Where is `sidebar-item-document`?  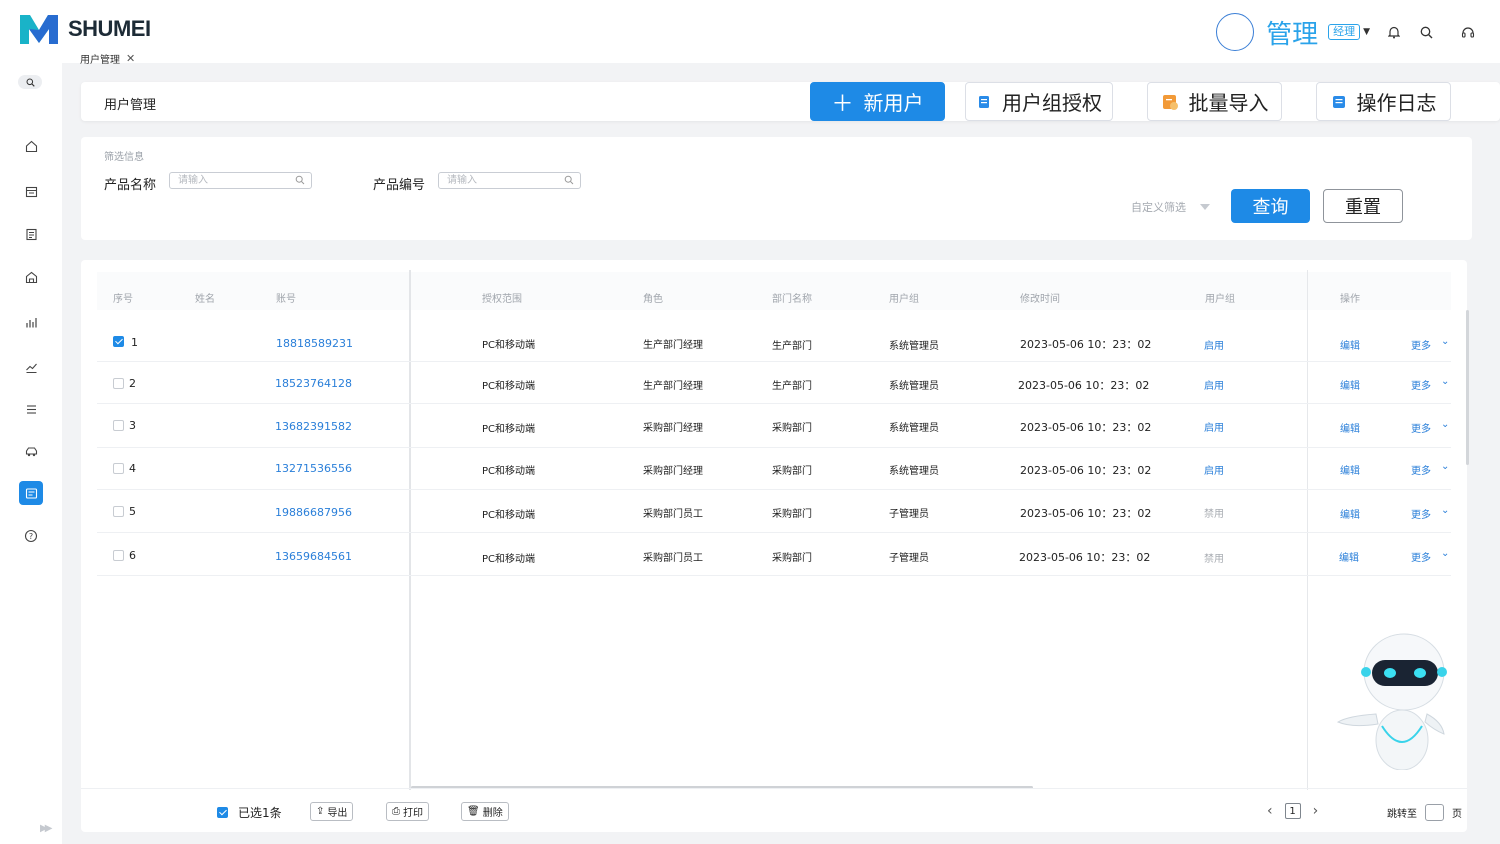
sidebar-item-document is located at coordinates (31, 234).